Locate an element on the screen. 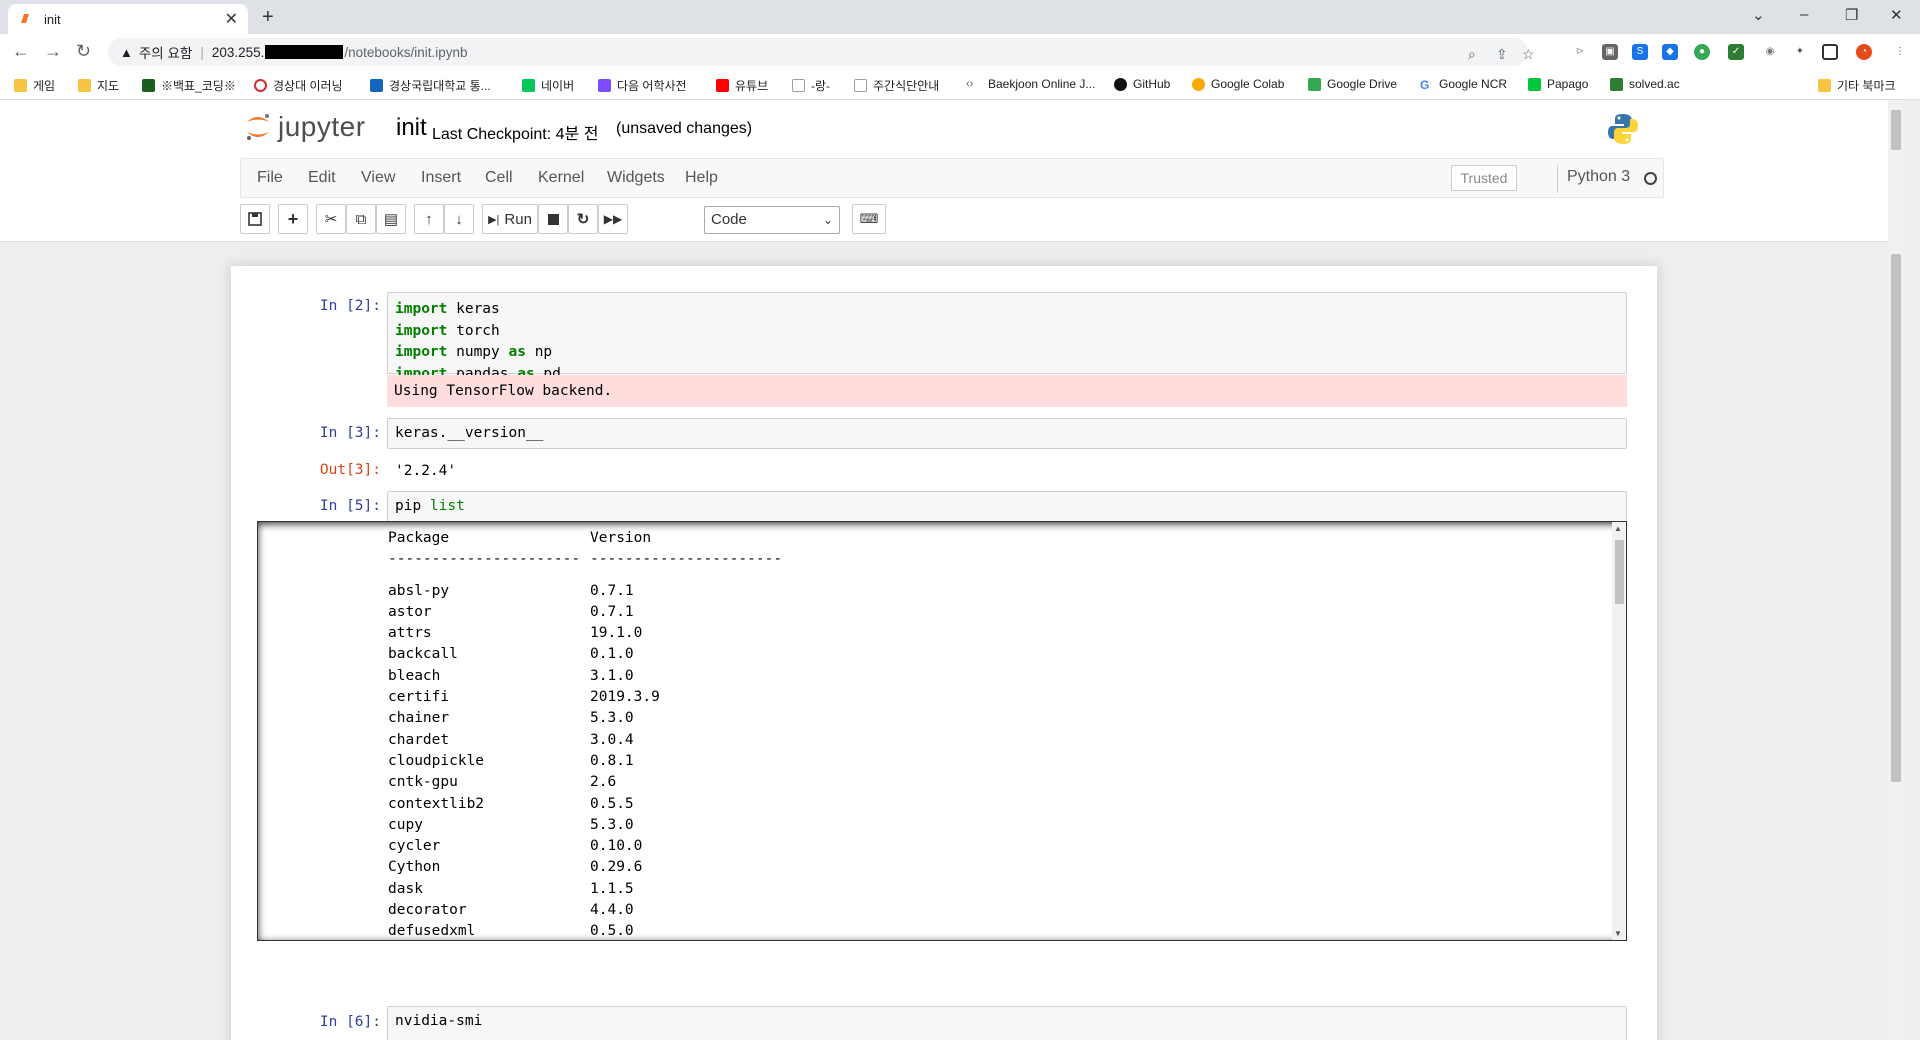  other-bookmarks: 기타 북마크 is located at coordinates (1857, 85).